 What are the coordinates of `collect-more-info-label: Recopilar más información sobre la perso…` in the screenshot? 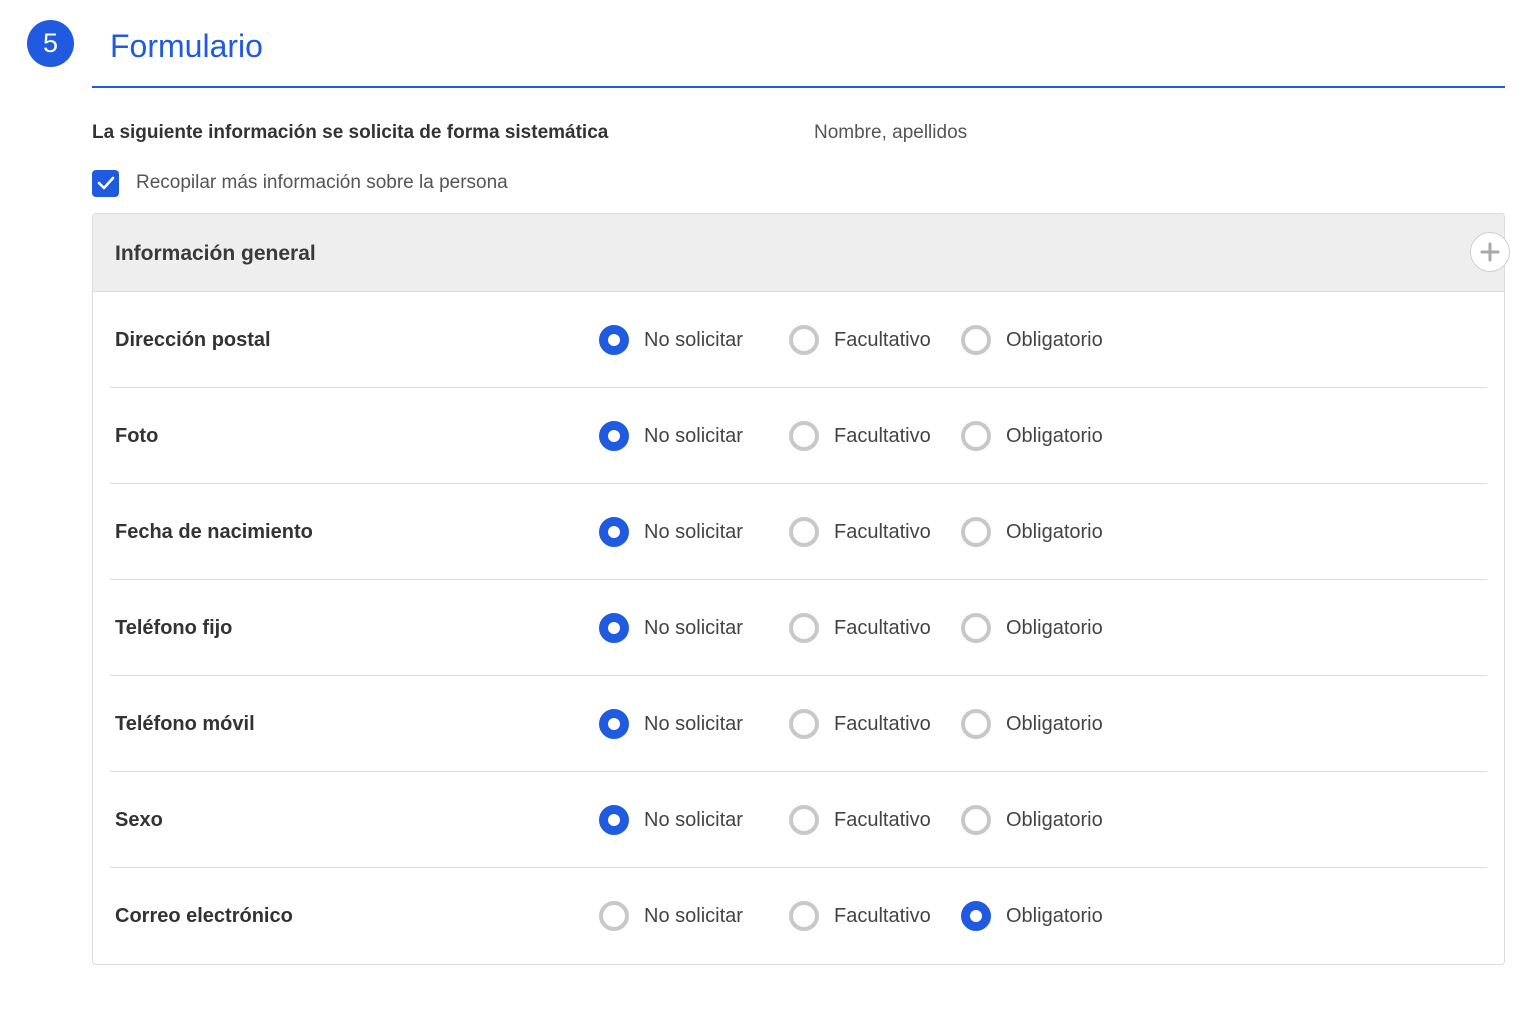 It's located at (322, 182).